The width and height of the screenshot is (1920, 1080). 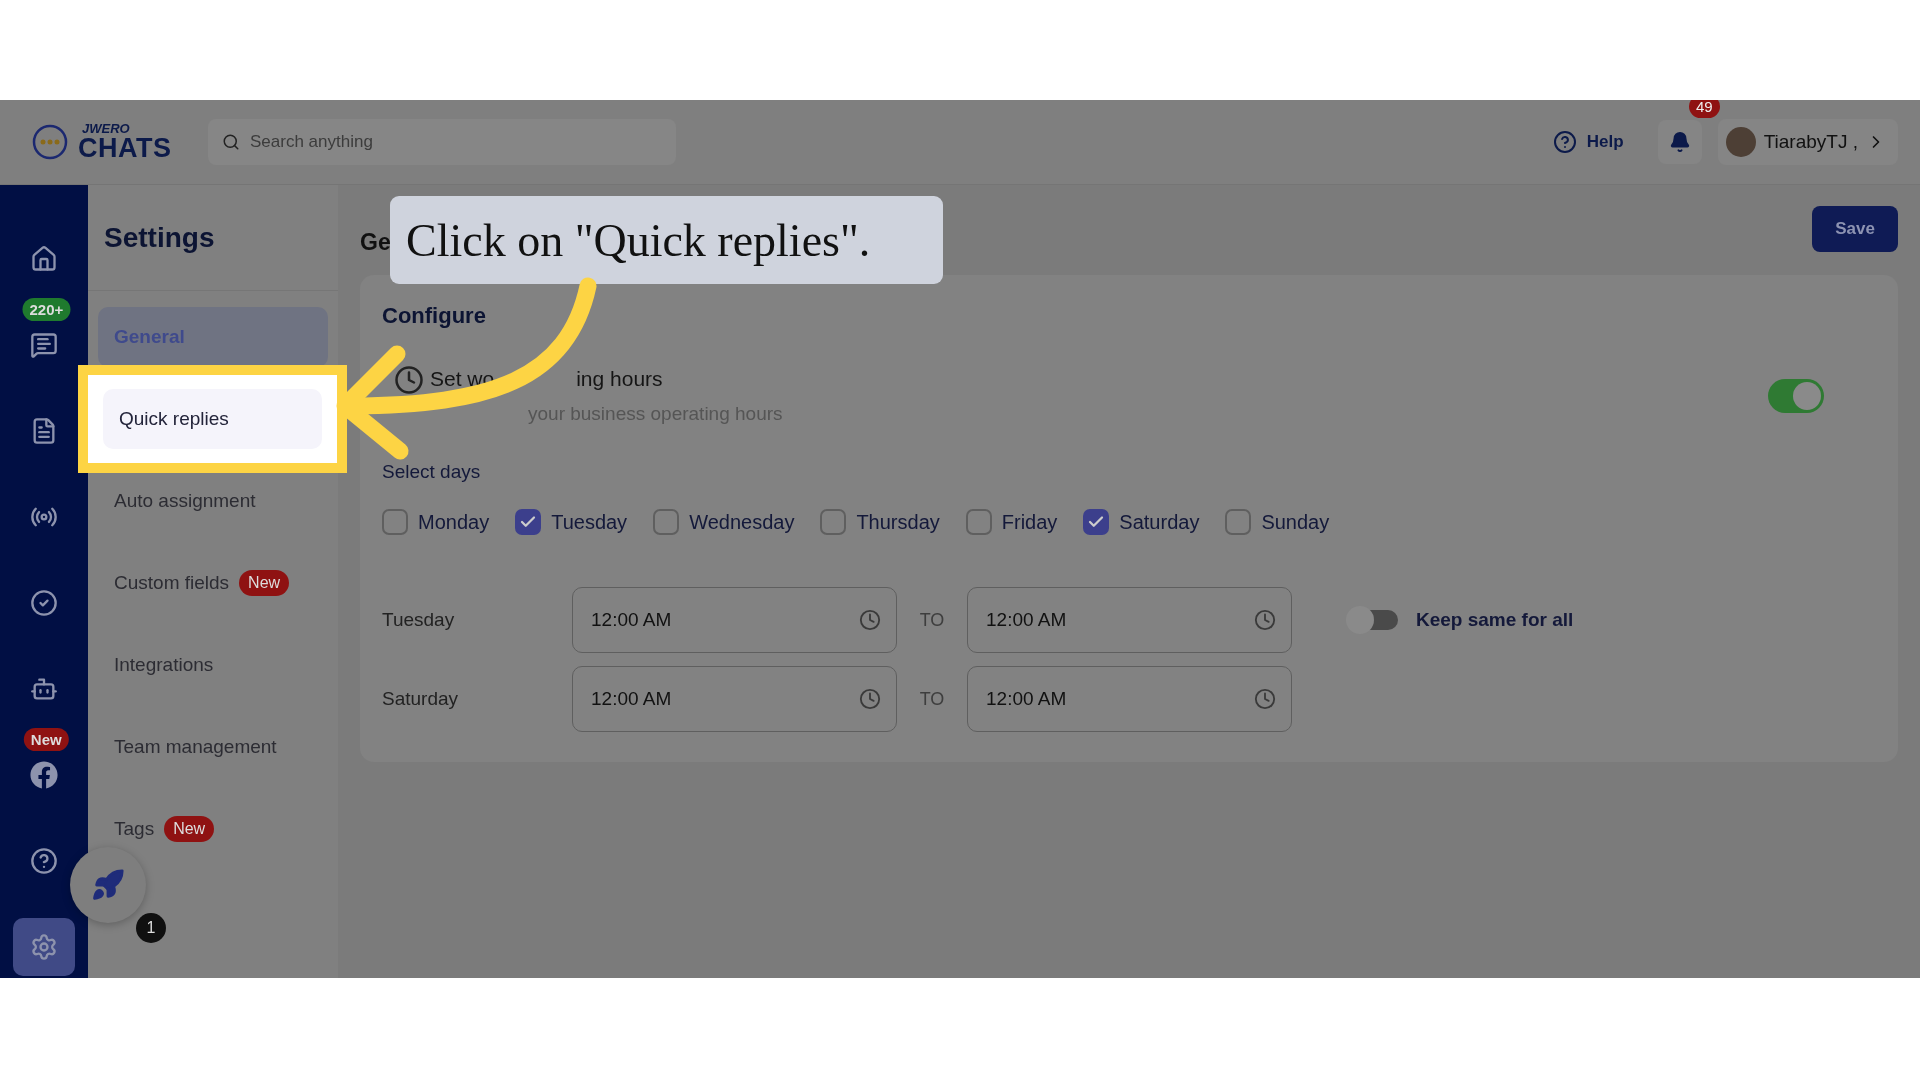 I want to click on chats-icon, so click(x=44, y=345).